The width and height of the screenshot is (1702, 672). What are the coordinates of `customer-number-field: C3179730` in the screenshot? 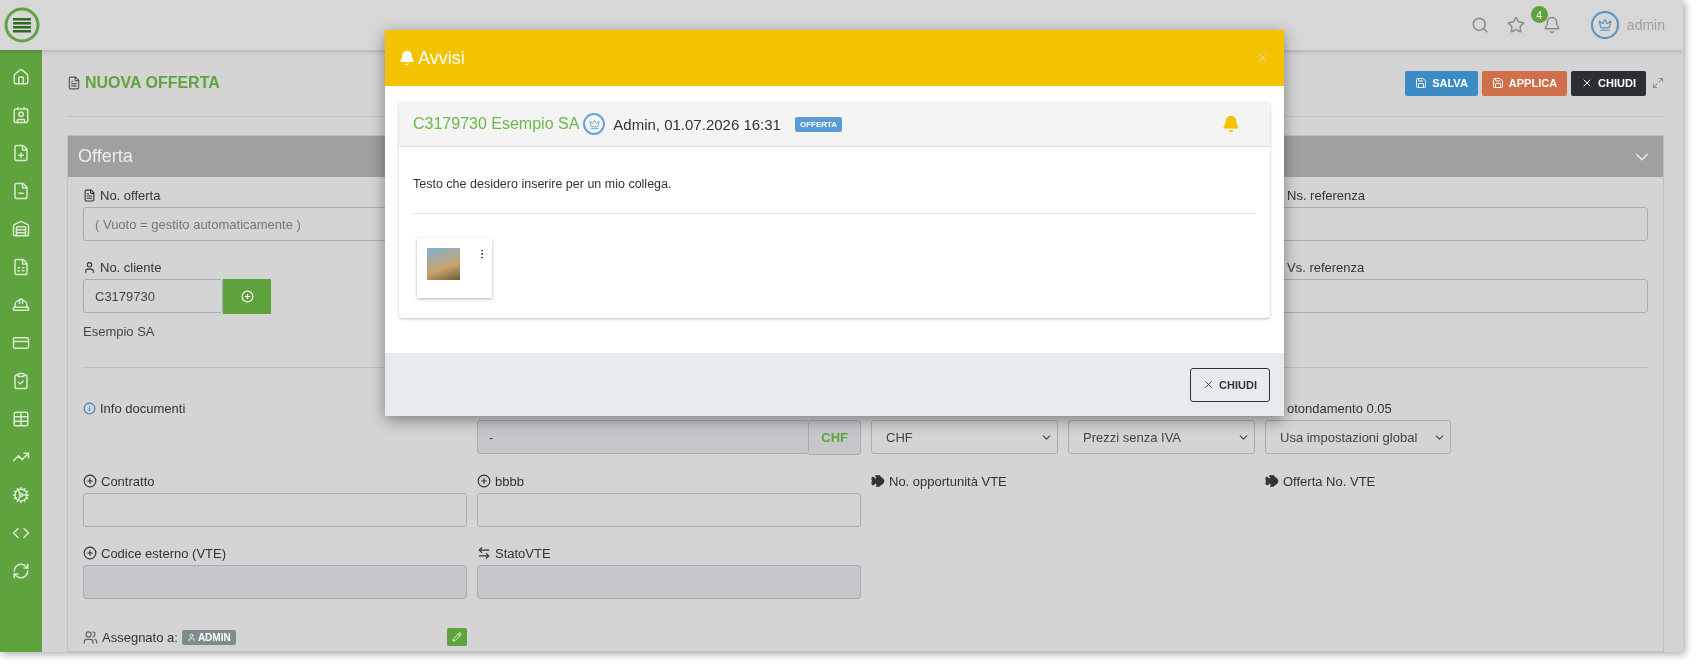 It's located at (153, 296).